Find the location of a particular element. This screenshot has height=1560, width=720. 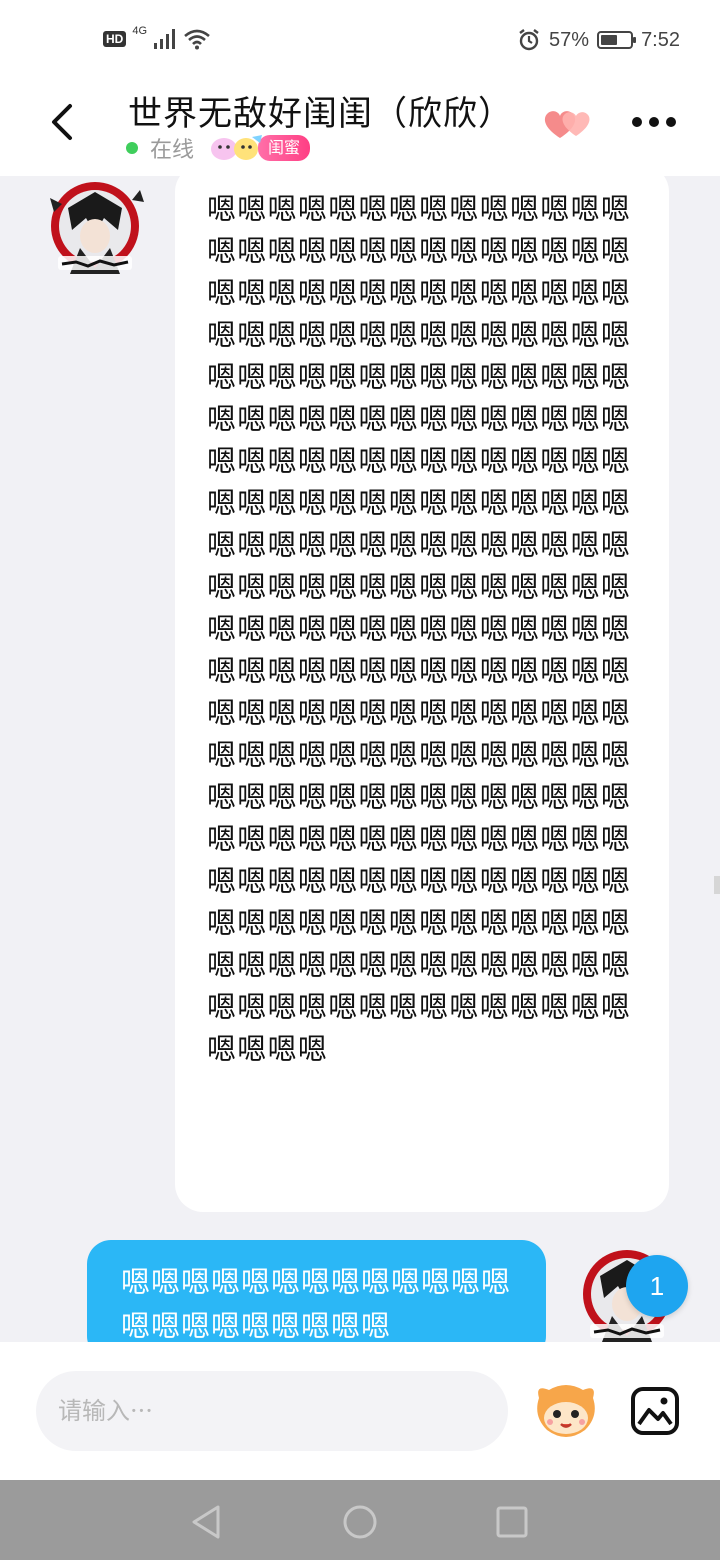

emoji-button is located at coordinates (566, 1412).